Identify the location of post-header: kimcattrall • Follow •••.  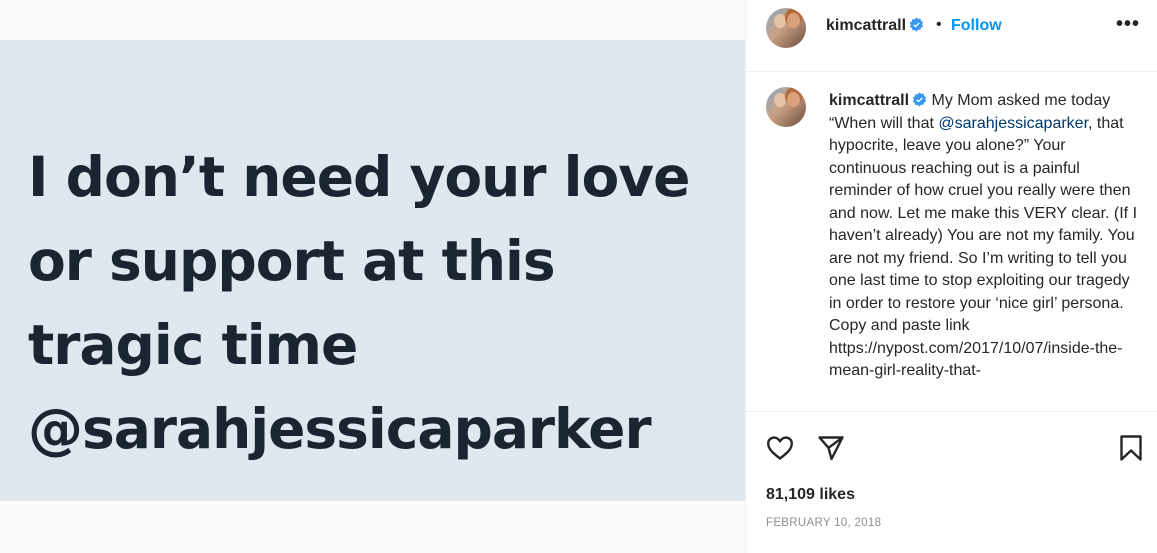
(951, 36).